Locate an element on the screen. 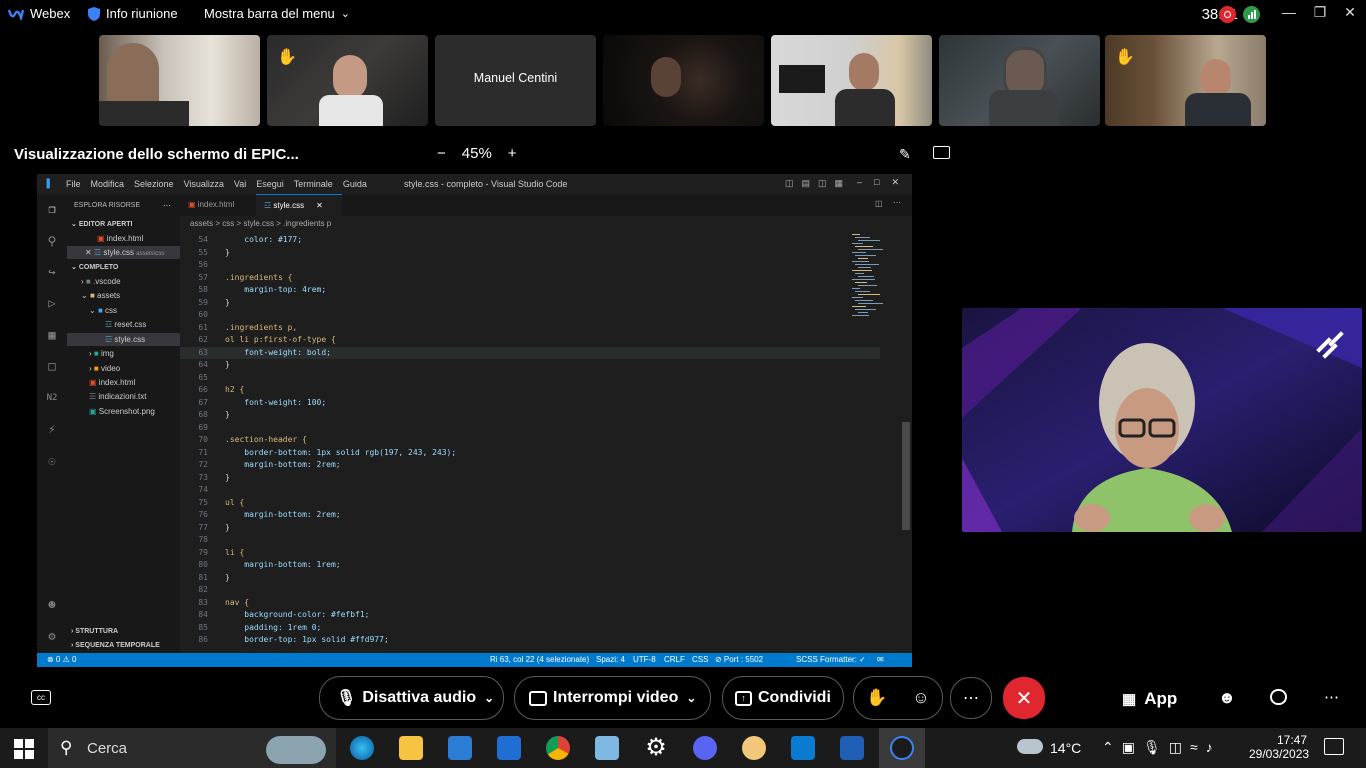 The height and width of the screenshot is (768, 1366). cursor-position-status: Ri 63, col 22 (4 selezionate) is located at coordinates (539, 659).